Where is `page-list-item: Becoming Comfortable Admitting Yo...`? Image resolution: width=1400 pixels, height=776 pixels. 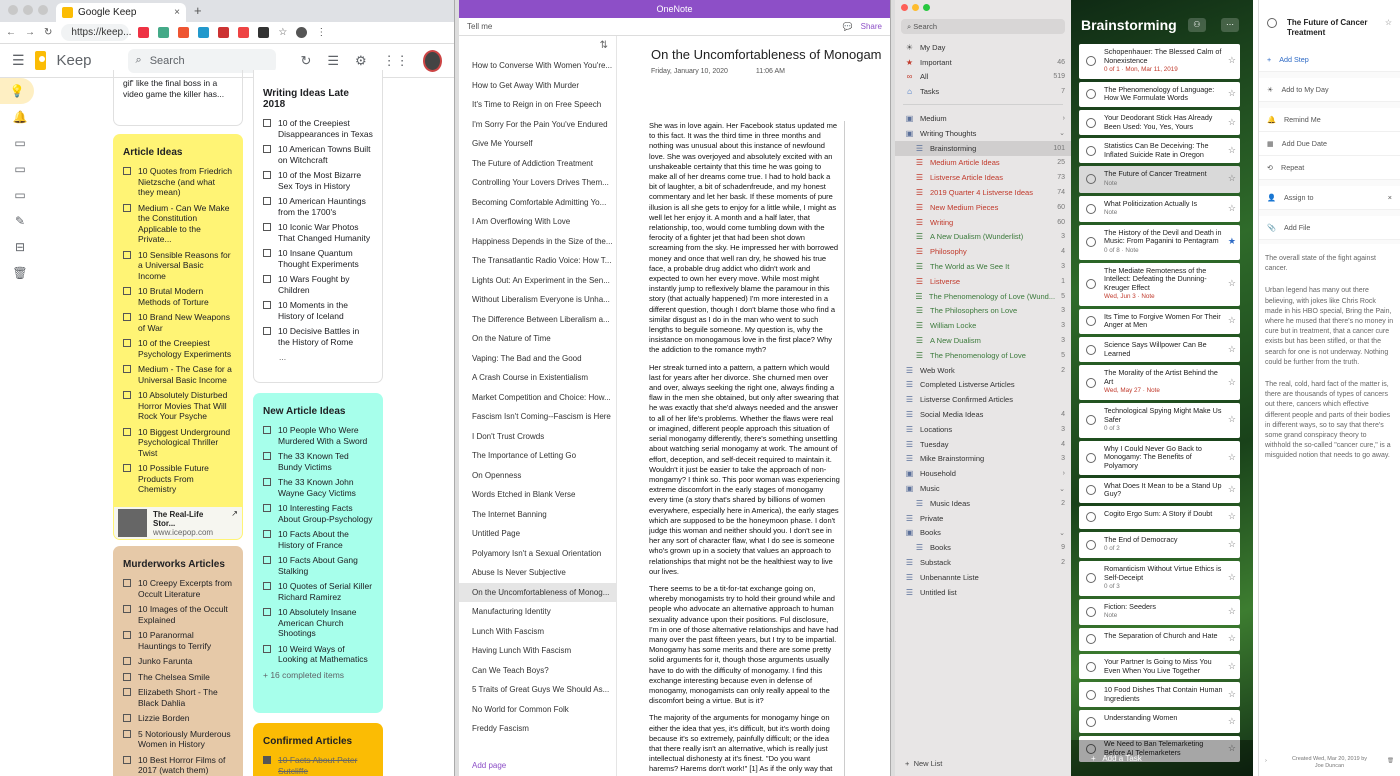
page-list-item: Becoming Comfortable Admitting Yo... is located at coordinates (537, 203).